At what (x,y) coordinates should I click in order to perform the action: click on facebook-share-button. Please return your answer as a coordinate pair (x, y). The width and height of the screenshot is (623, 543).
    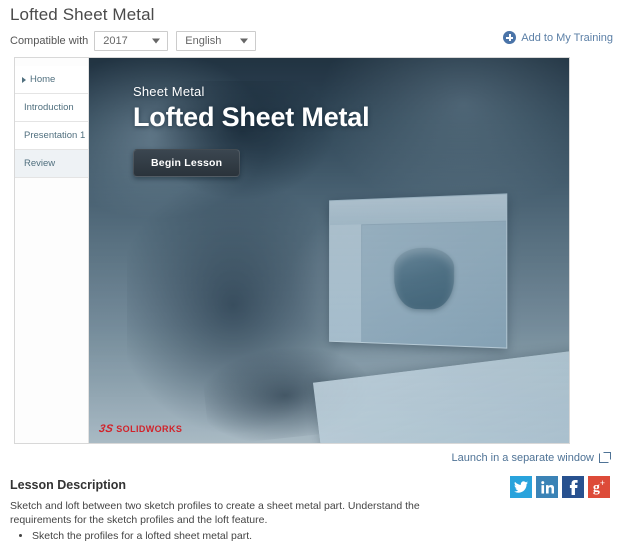
    Looking at the image, I should click on (573, 487).